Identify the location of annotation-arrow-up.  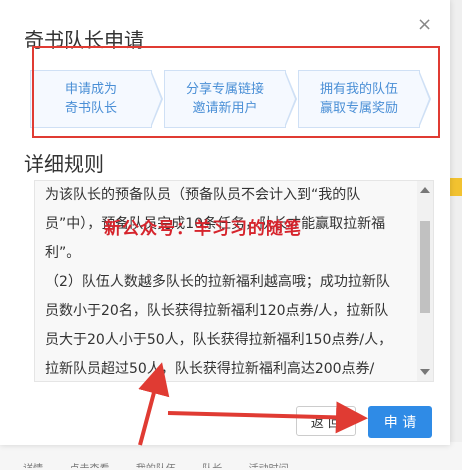
(154, 404).